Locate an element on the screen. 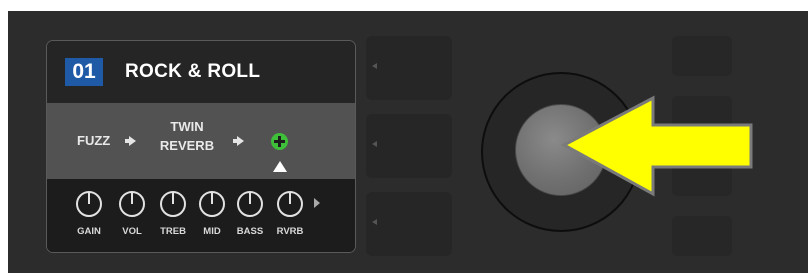 The width and height of the screenshot is (808, 273). knob-bass is located at coordinates (250, 204).